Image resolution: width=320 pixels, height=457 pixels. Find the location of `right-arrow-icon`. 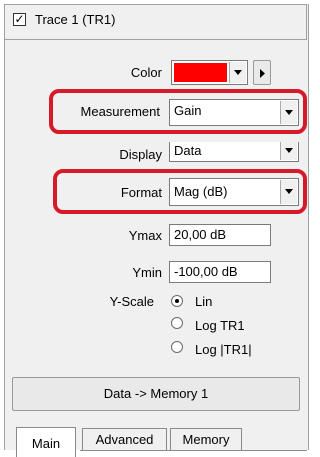

right-arrow-icon is located at coordinates (262, 73).